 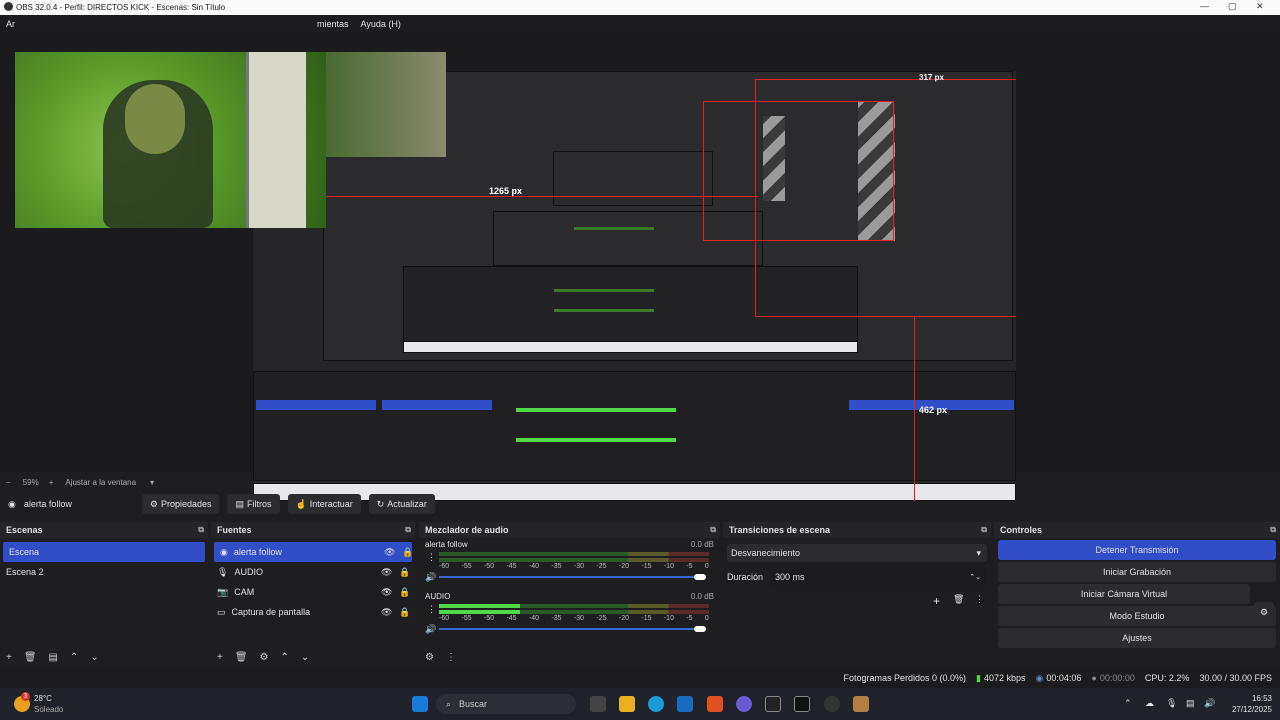 What do you see at coordinates (627, 704) in the screenshot?
I see `file-explorer-icon` at bounding box center [627, 704].